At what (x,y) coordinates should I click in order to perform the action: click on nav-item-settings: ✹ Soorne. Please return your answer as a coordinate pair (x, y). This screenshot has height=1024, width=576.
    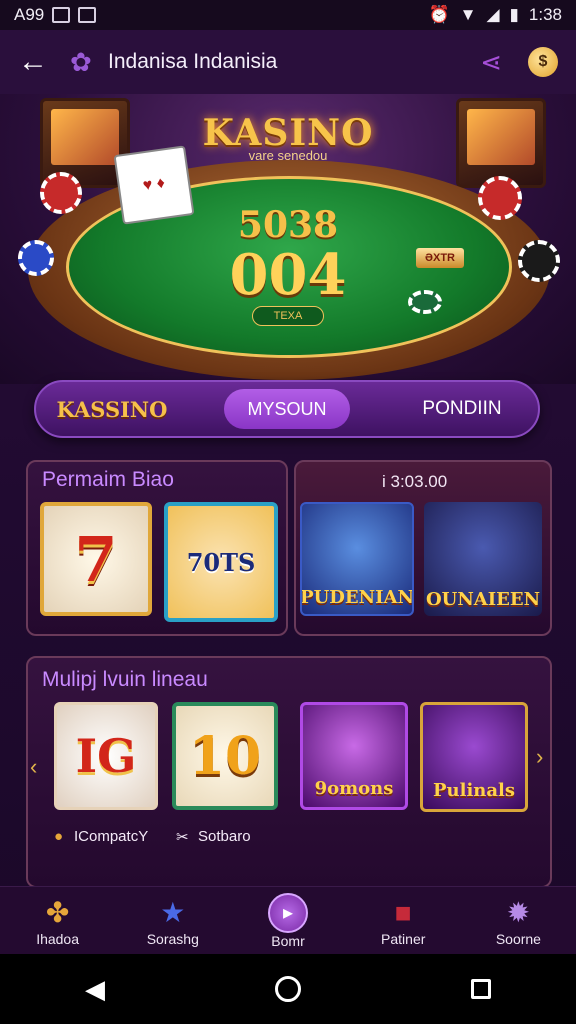
    Looking at the image, I should click on (518, 920).